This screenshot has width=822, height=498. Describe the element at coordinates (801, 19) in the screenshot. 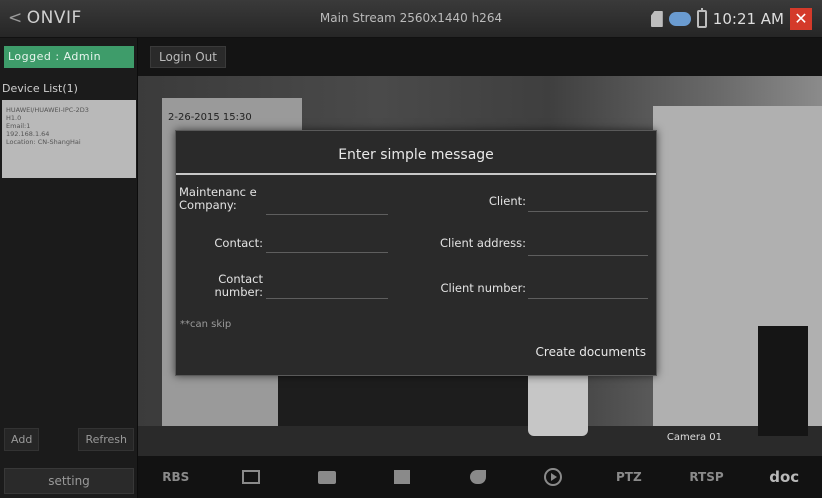

I see `close-icon: ✕` at that location.